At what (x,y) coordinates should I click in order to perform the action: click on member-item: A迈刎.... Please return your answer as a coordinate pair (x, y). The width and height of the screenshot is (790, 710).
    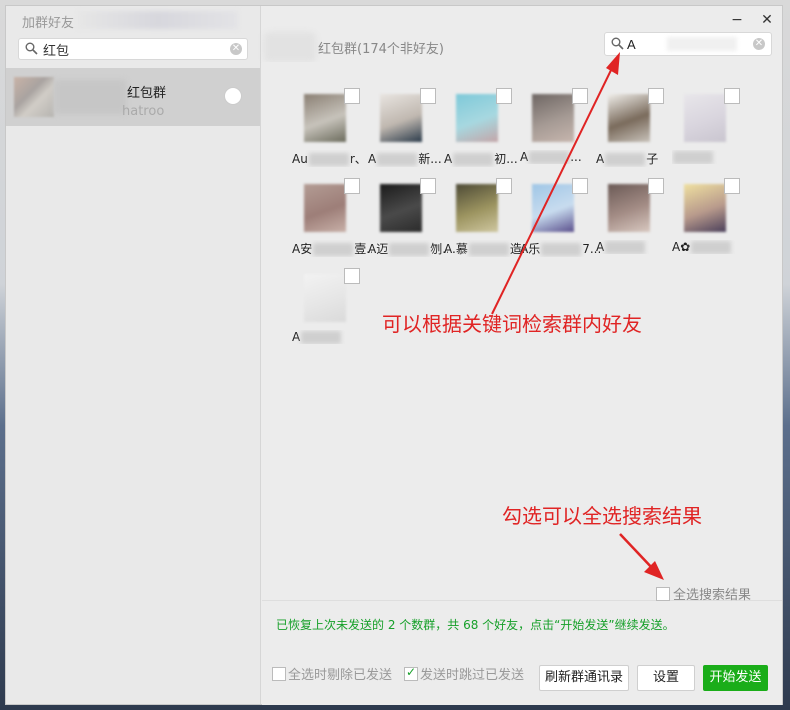
    Looking at the image, I should click on (408, 219).